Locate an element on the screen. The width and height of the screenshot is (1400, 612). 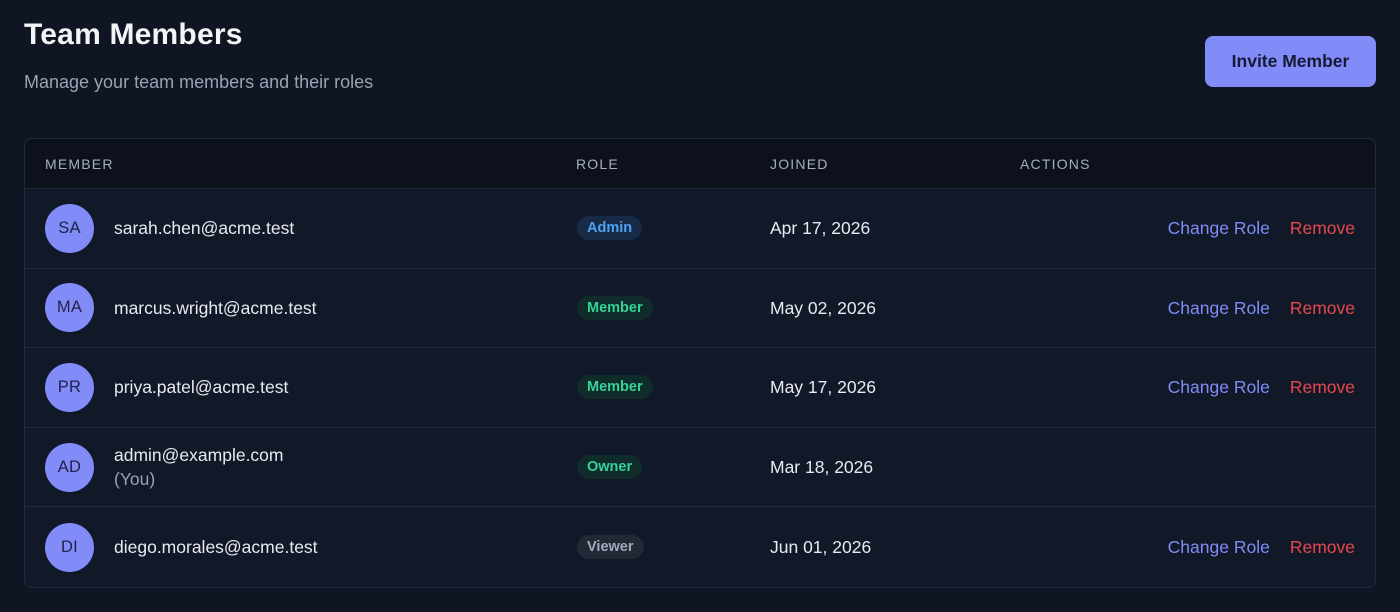
avatar-initials: SA is located at coordinates (69, 227).